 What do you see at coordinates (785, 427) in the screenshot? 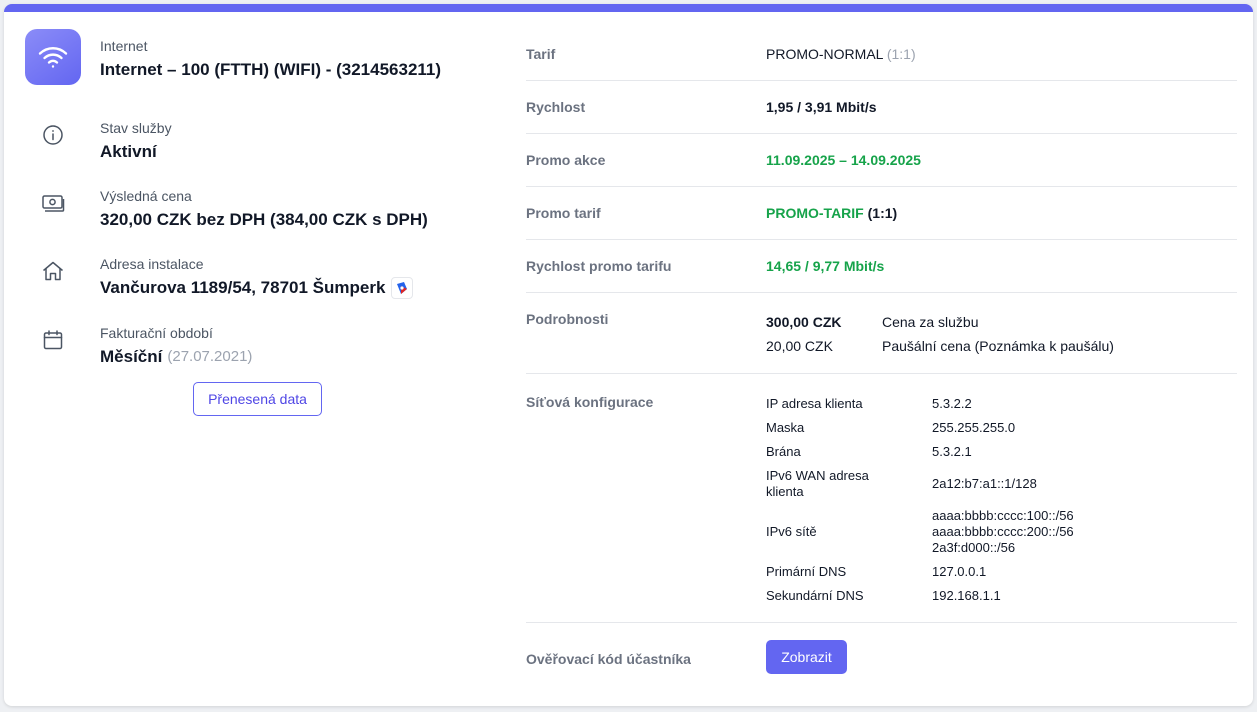
I see `network-key: Maska` at bounding box center [785, 427].